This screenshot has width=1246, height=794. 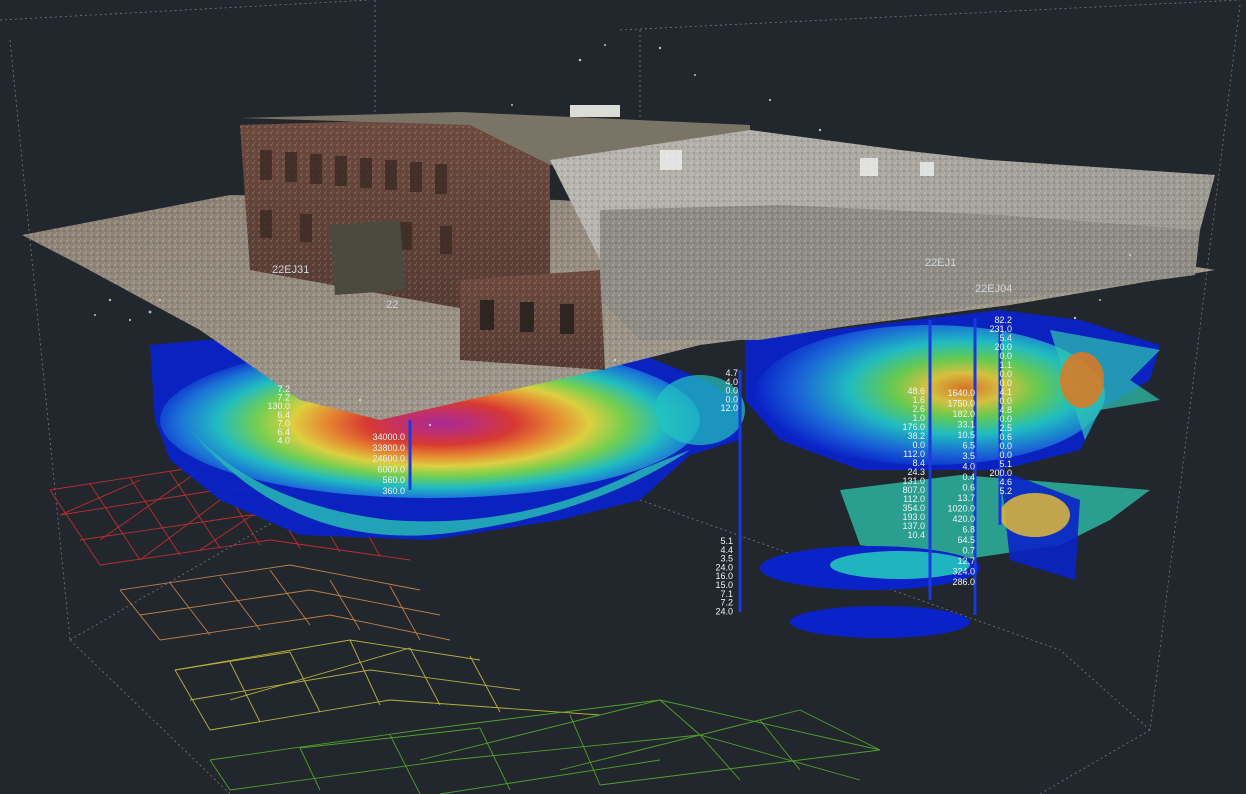 What do you see at coordinates (290, 270) in the screenshot?
I see `borehole-label: 22EJ31` at bounding box center [290, 270].